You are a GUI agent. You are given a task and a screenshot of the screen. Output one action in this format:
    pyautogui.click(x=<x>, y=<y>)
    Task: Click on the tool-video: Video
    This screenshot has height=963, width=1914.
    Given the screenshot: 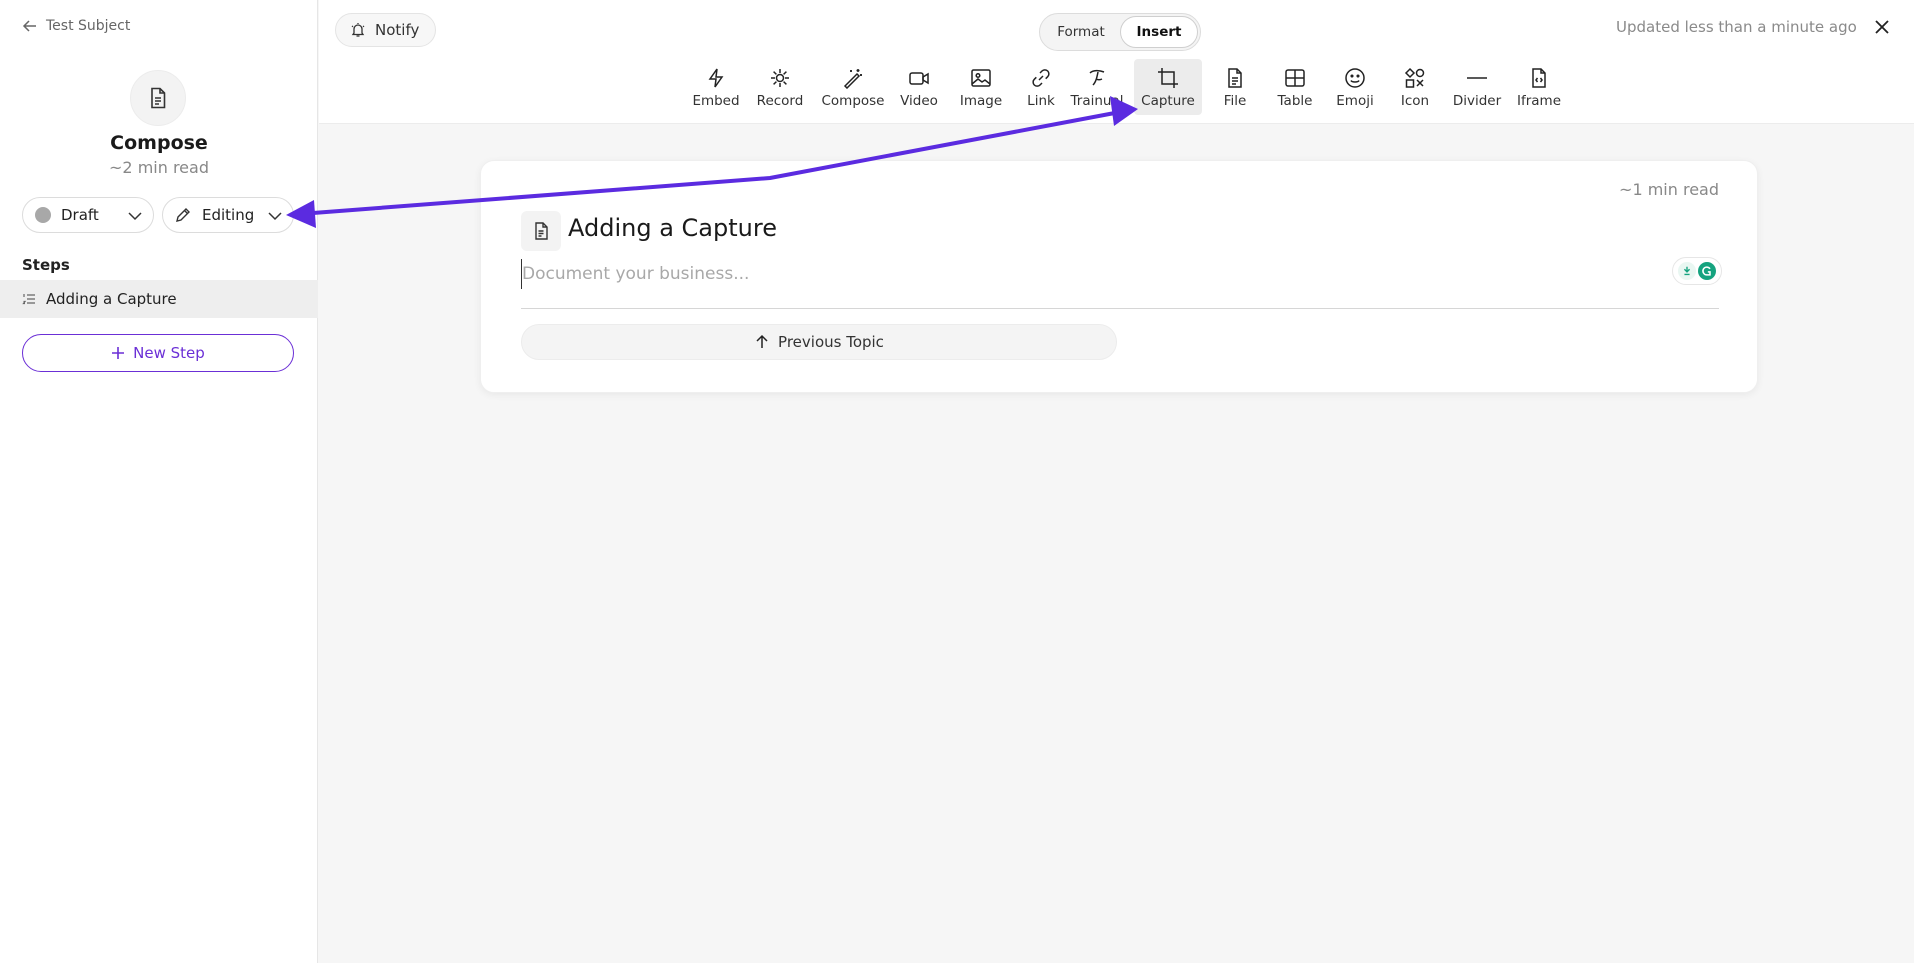 What is the action you would take?
    pyautogui.click(x=919, y=87)
    